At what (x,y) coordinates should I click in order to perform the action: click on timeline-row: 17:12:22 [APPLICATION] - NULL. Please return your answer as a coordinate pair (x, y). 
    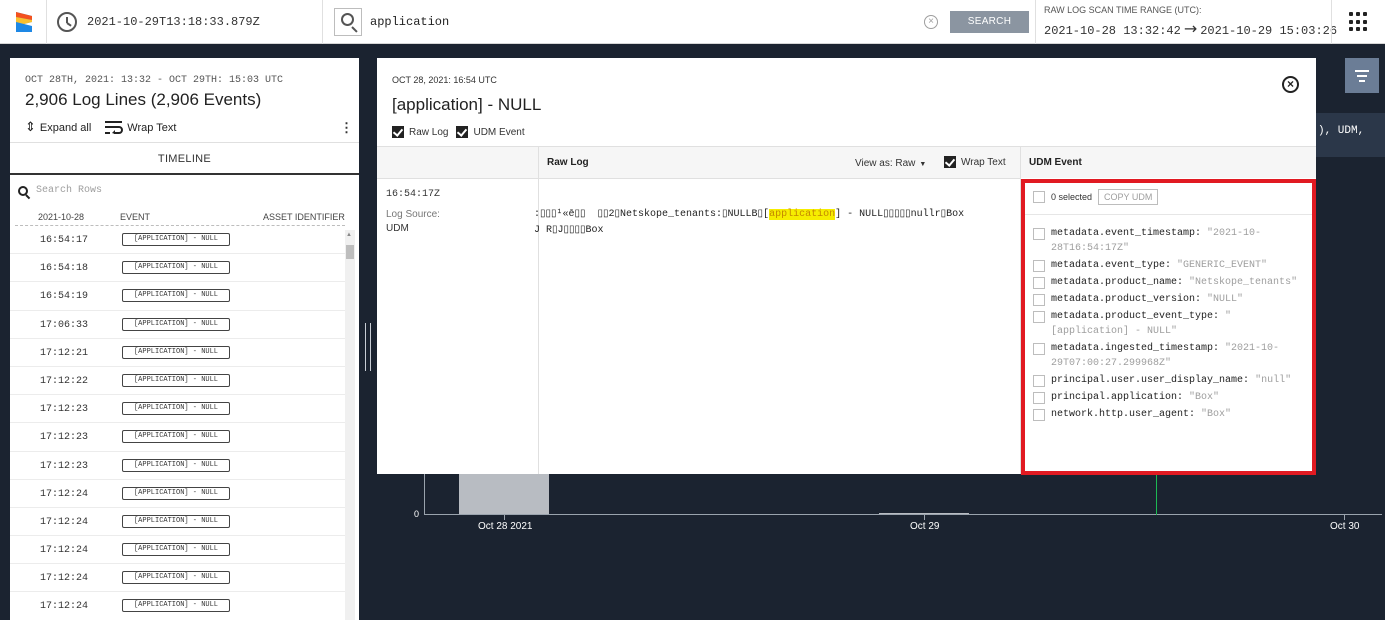
    Looking at the image, I should click on (177, 381).